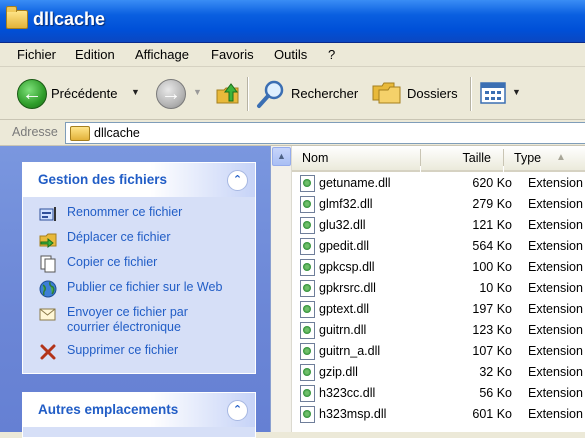 The height and width of the screenshot is (438, 585). I want to click on task-rename: Renommer ce fichier, so click(144, 215).